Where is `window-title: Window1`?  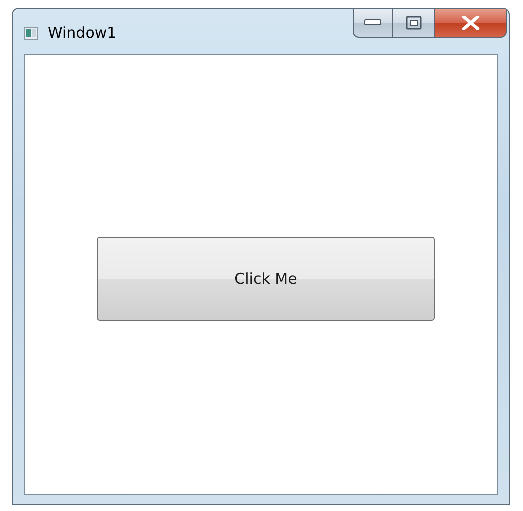 window-title: Window1 is located at coordinates (82, 33).